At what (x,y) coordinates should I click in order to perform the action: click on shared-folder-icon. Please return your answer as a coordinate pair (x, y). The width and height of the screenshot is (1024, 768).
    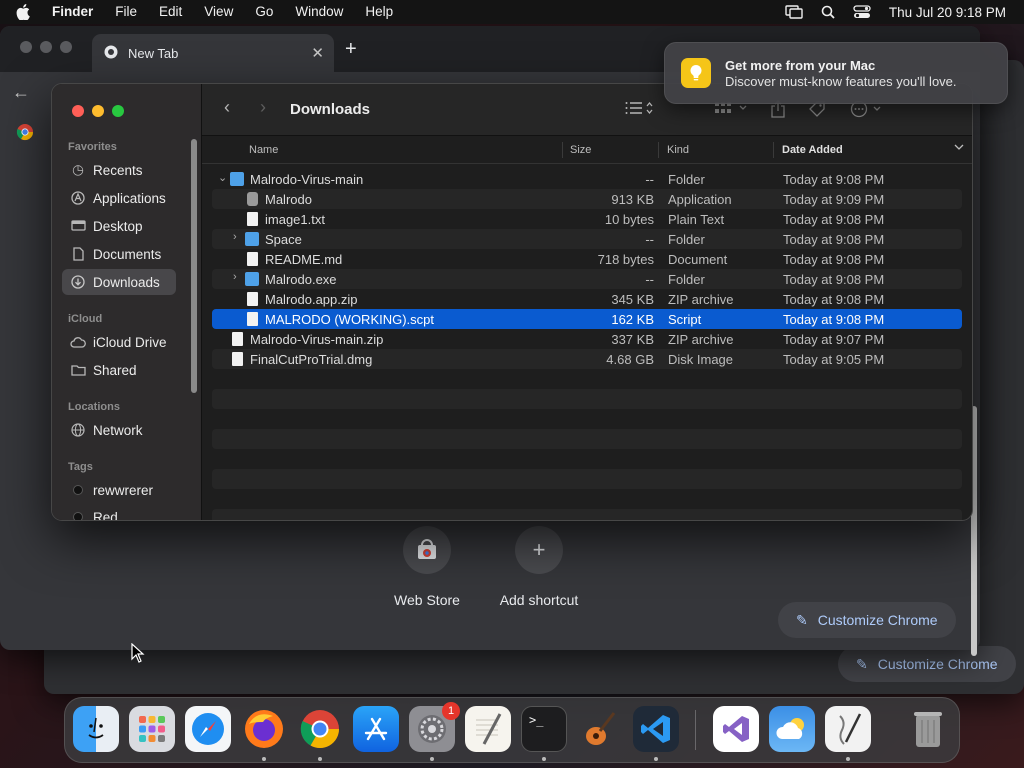
    Looking at the image, I should click on (78, 370).